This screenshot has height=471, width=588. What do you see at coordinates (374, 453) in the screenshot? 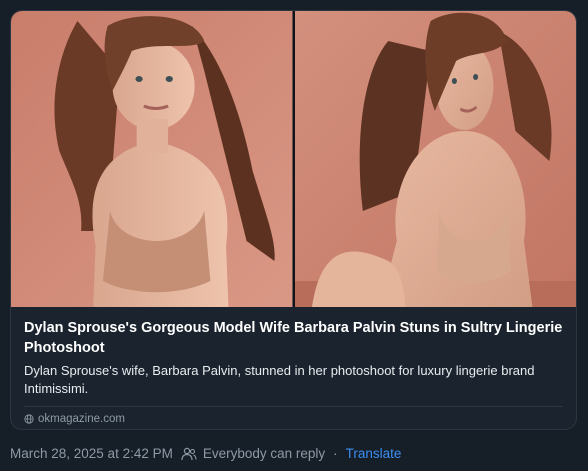
I see `translate-link: Translate` at bounding box center [374, 453].